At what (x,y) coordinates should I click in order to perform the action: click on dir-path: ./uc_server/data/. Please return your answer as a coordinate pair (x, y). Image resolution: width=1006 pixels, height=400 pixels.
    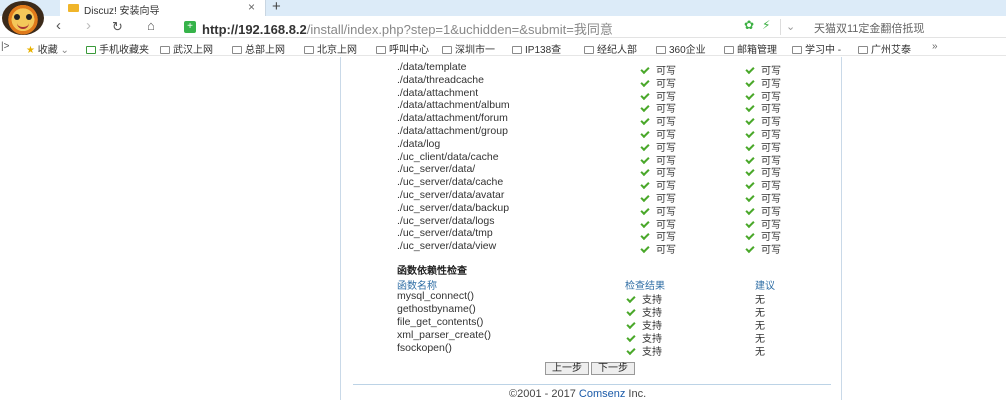
    Looking at the image, I should click on (436, 169).